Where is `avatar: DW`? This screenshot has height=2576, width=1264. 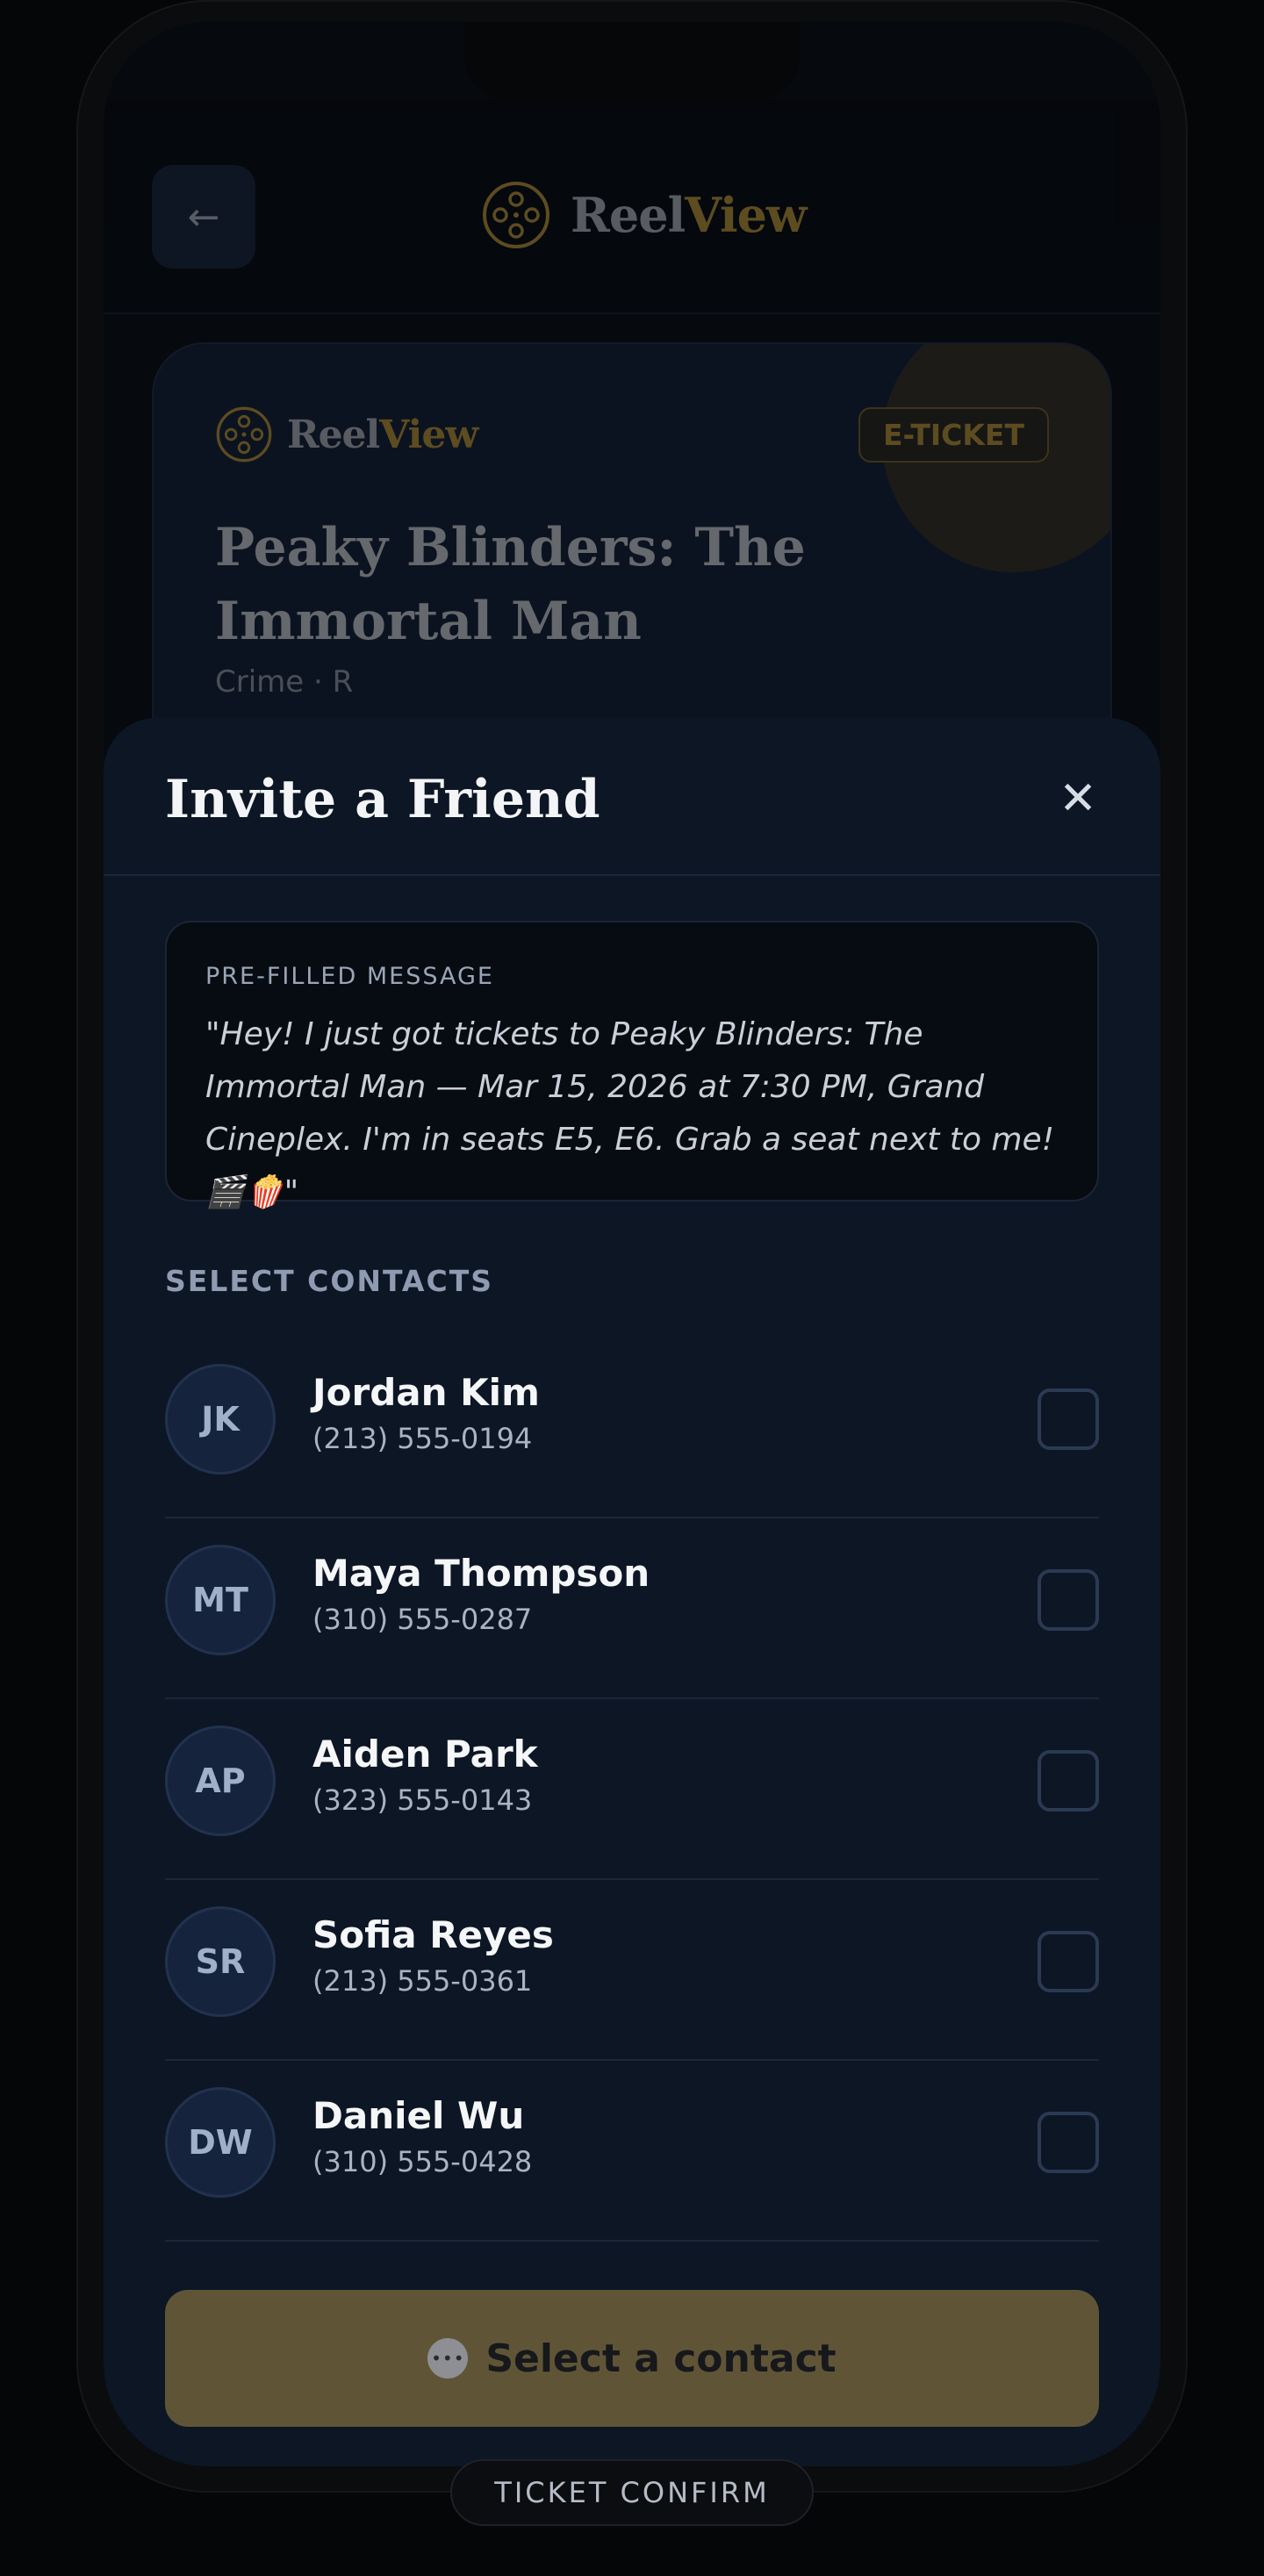
avatar: DW is located at coordinates (221, 2142).